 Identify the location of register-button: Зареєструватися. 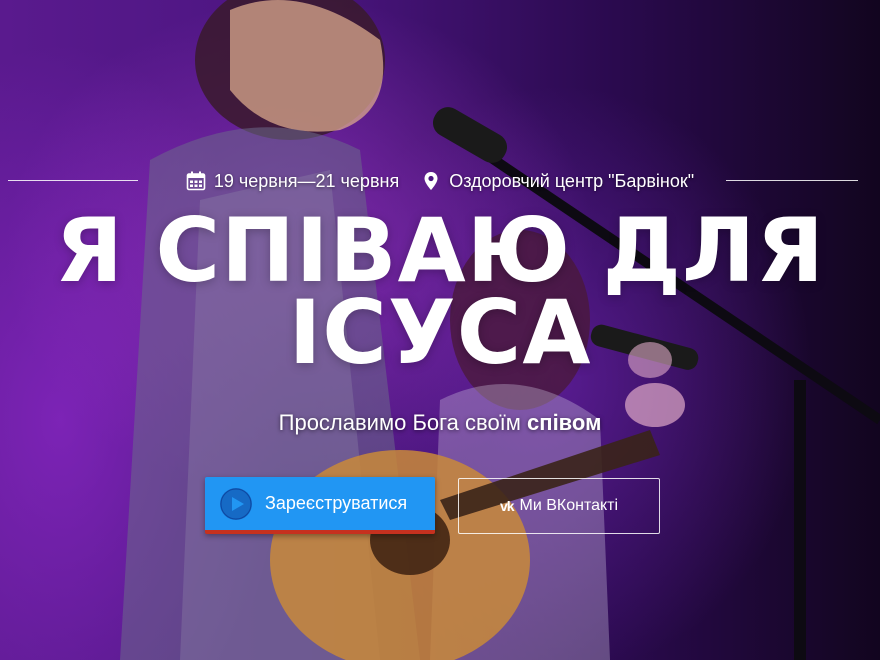
(320, 505).